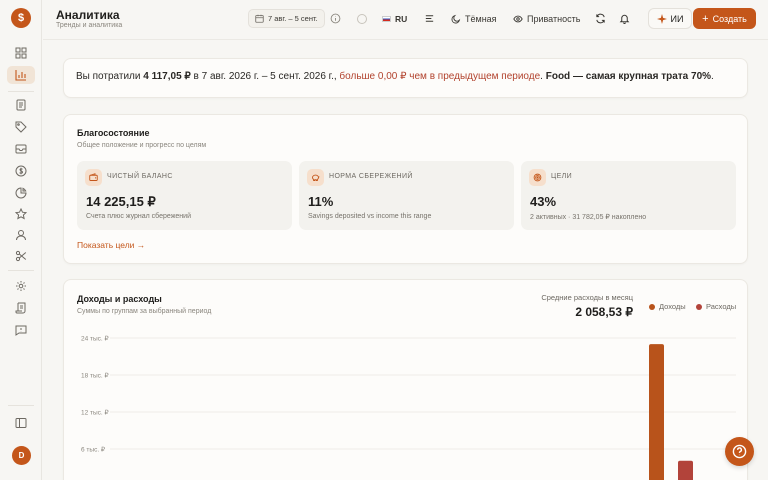 The image size is (768, 480). Describe the element at coordinates (21, 18) in the screenshot. I see `app-logo: $` at that location.